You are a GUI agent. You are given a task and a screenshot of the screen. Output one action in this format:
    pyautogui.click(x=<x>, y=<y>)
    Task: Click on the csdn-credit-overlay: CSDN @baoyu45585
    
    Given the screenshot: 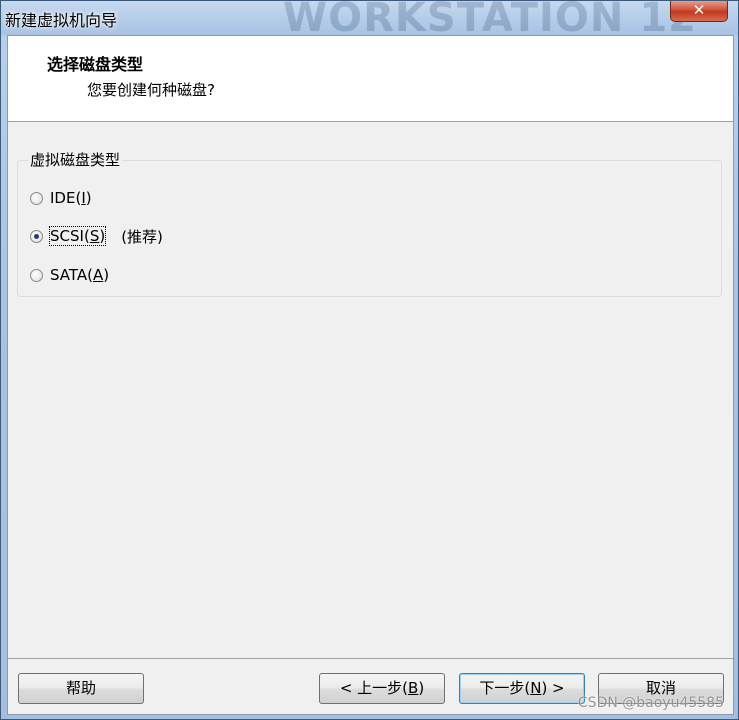 What is the action you would take?
    pyautogui.click(x=650, y=703)
    